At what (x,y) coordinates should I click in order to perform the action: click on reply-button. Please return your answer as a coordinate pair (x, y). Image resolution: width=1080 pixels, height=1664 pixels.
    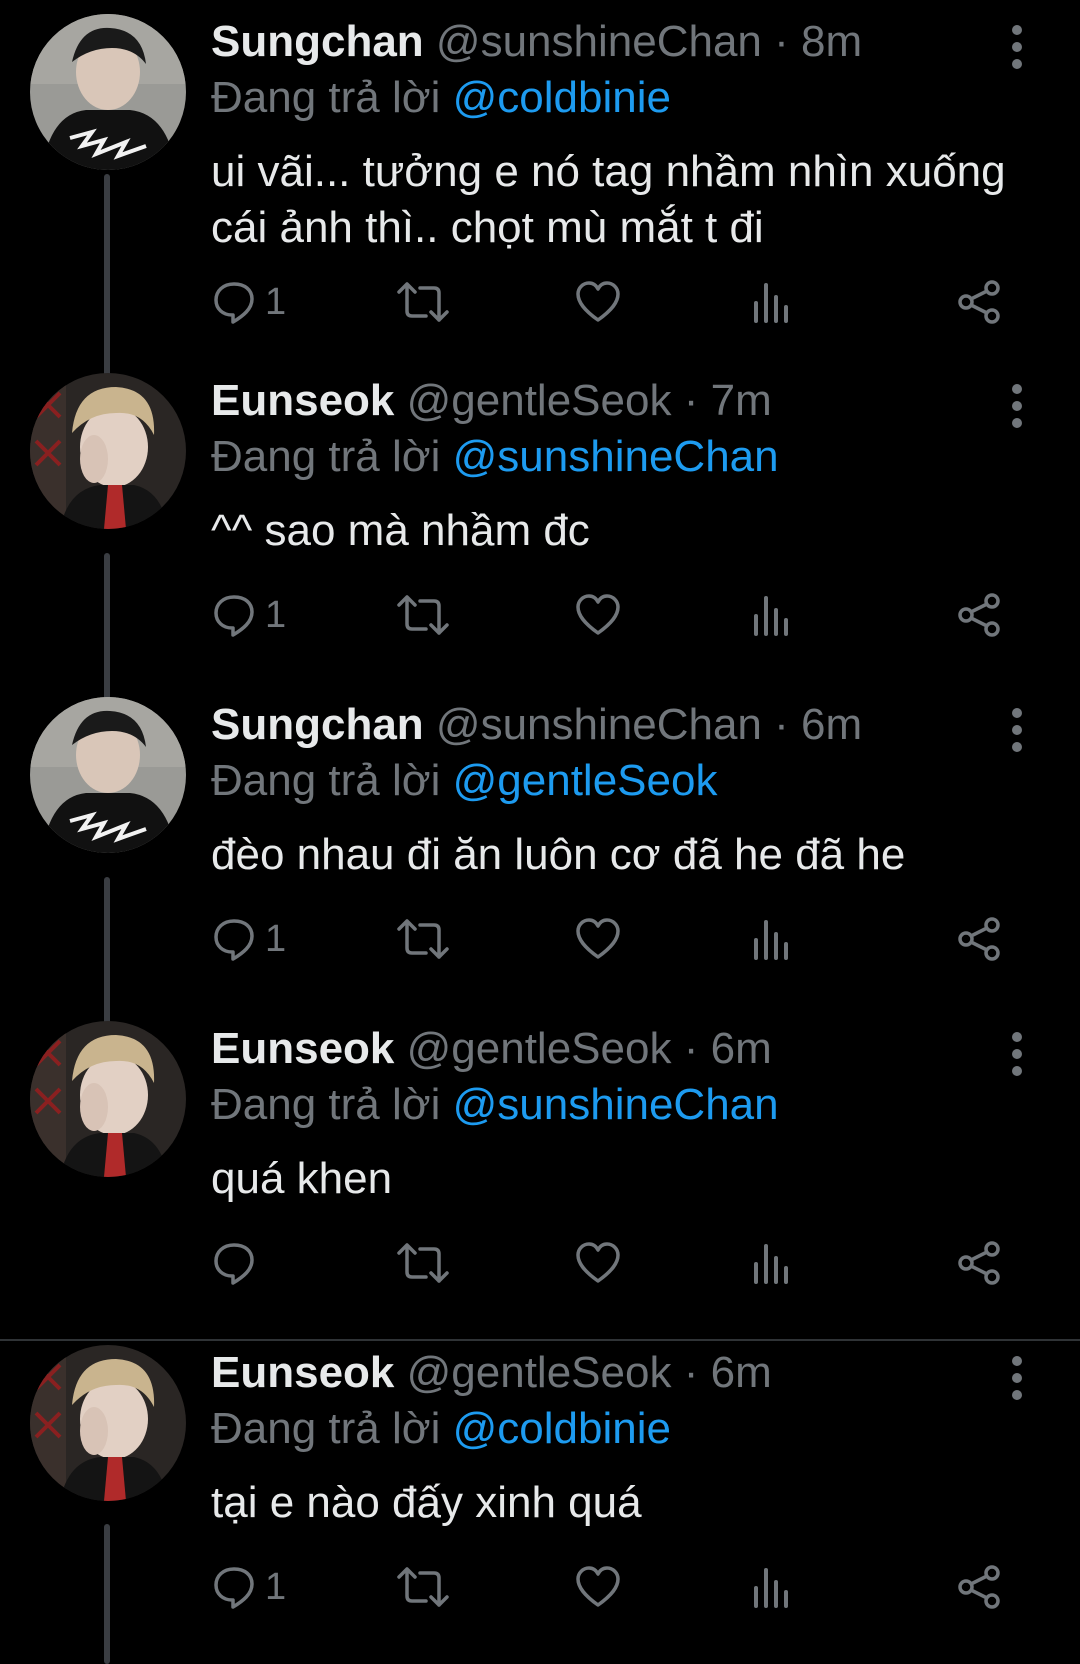
    Looking at the image, I should click on (238, 1263).